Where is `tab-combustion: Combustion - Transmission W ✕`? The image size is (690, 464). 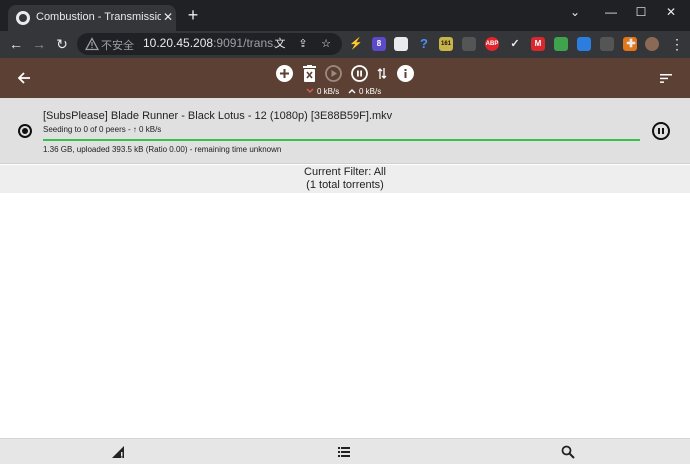 tab-combustion: Combustion - Transmission W ✕ is located at coordinates (92, 18).